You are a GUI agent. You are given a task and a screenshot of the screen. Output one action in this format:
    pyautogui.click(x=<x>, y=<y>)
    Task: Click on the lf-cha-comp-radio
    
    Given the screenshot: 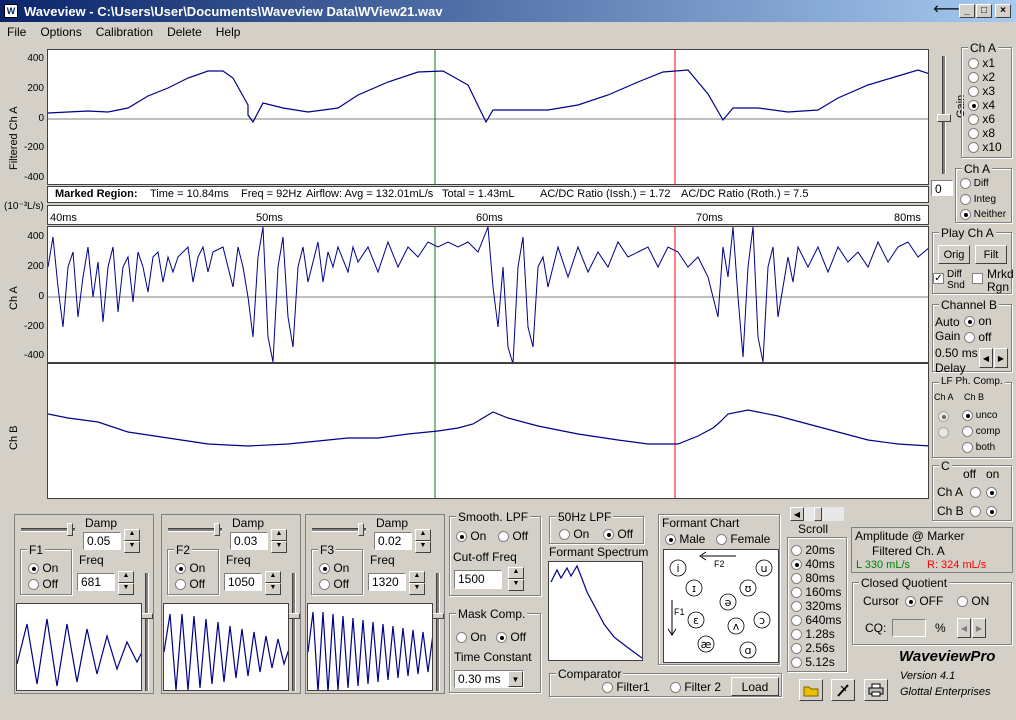 What is the action you would take?
    pyautogui.click(x=943, y=432)
    